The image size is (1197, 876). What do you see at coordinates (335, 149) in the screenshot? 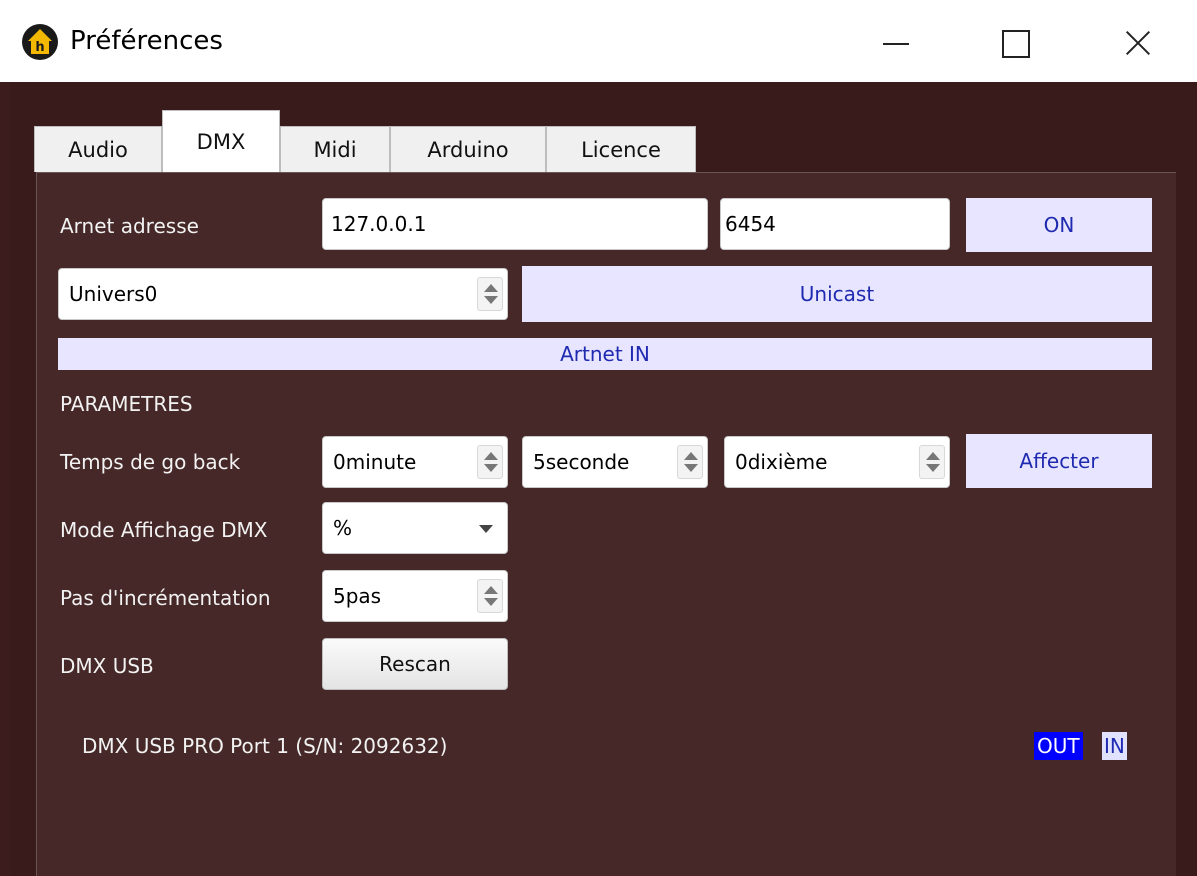
I see `tab-midi: Midi` at bounding box center [335, 149].